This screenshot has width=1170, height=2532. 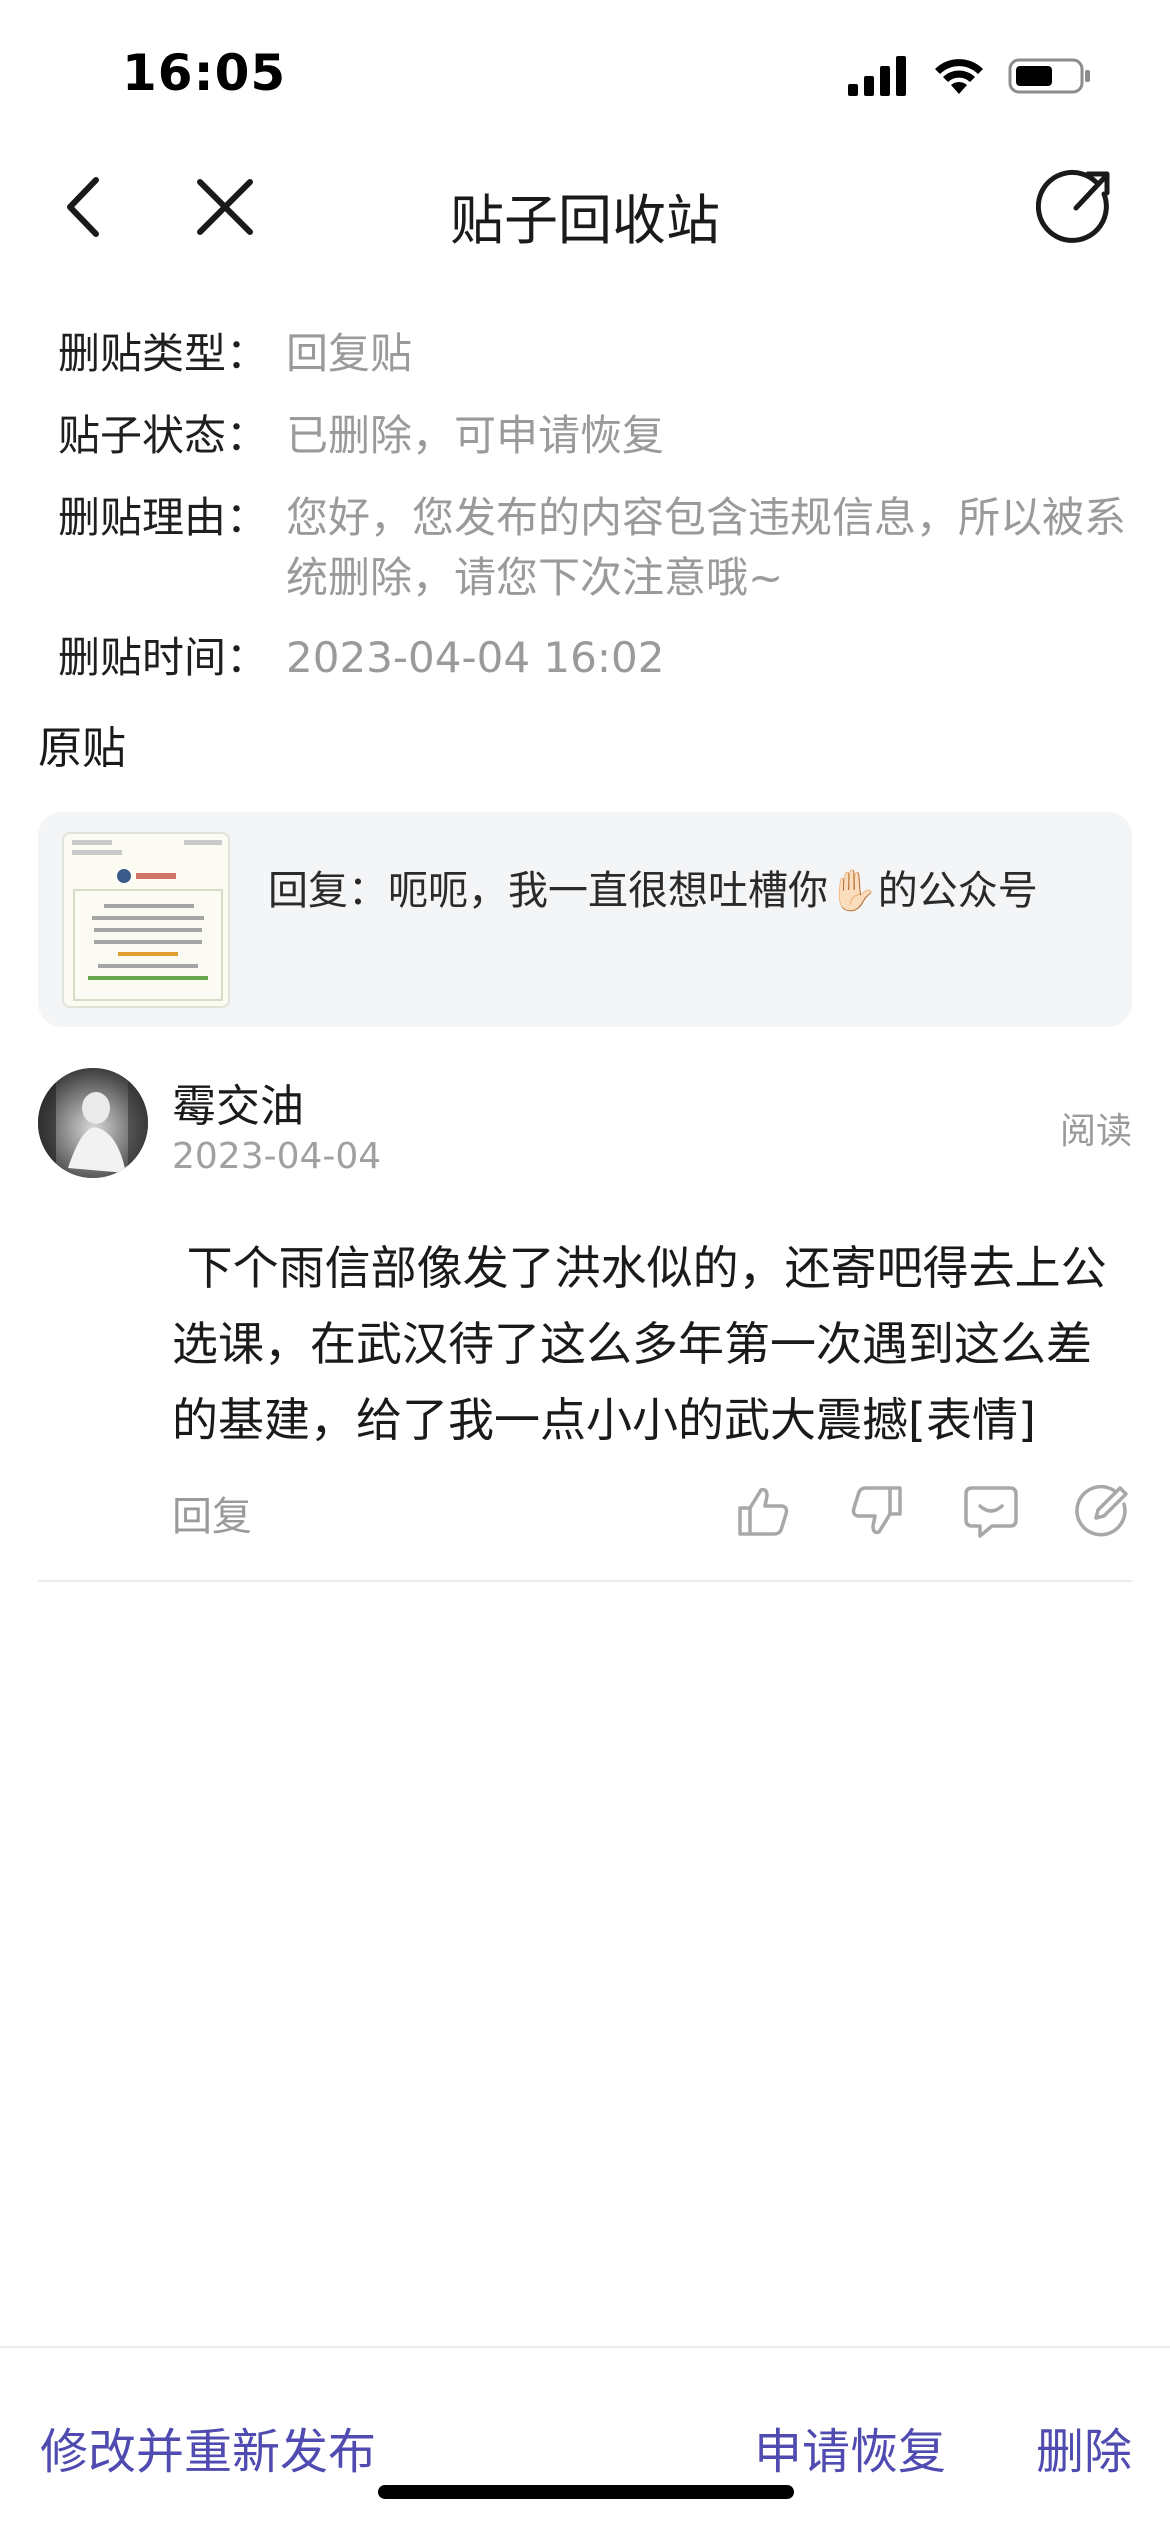 What do you see at coordinates (349, 353) in the screenshot?
I see `info-value: 回复贴` at bounding box center [349, 353].